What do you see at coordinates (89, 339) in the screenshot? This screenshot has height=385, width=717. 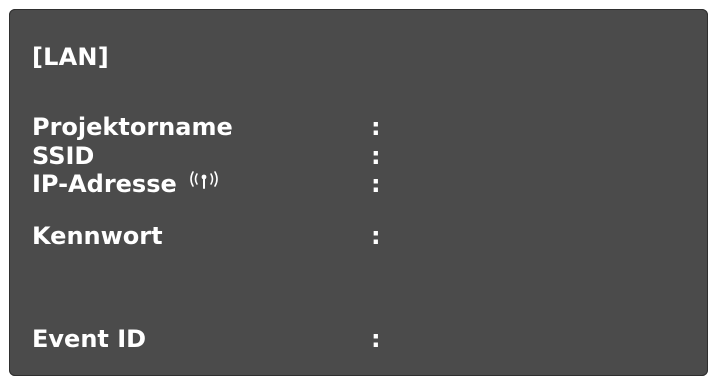 I see `event-id-label: Event ID` at bounding box center [89, 339].